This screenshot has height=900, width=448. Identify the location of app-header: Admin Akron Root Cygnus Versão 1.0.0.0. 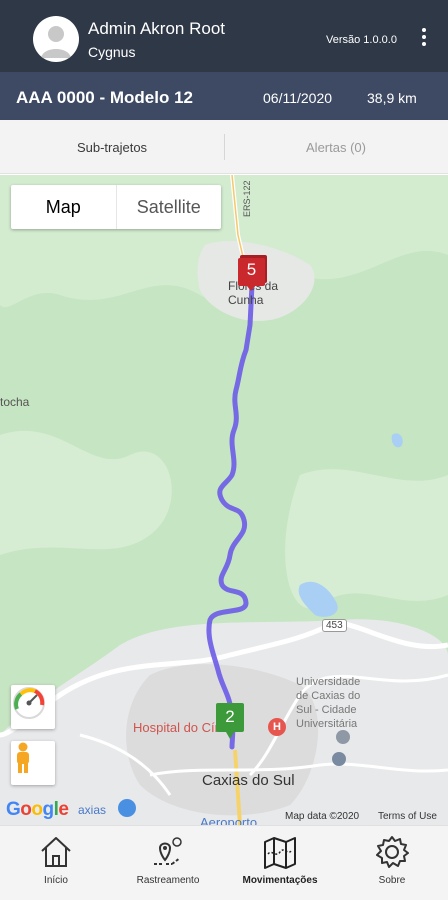
(224, 36).